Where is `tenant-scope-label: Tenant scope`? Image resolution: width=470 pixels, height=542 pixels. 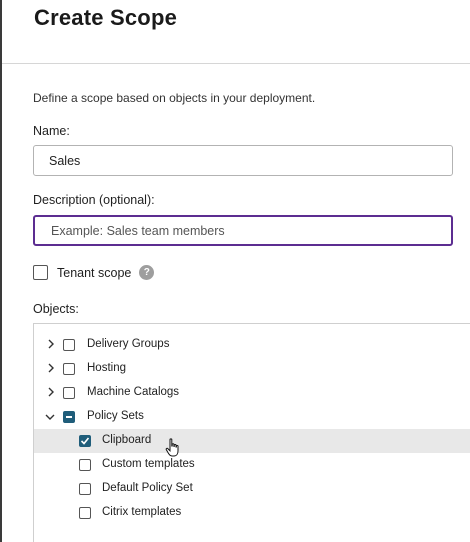
tenant-scope-label: Tenant scope is located at coordinates (94, 273).